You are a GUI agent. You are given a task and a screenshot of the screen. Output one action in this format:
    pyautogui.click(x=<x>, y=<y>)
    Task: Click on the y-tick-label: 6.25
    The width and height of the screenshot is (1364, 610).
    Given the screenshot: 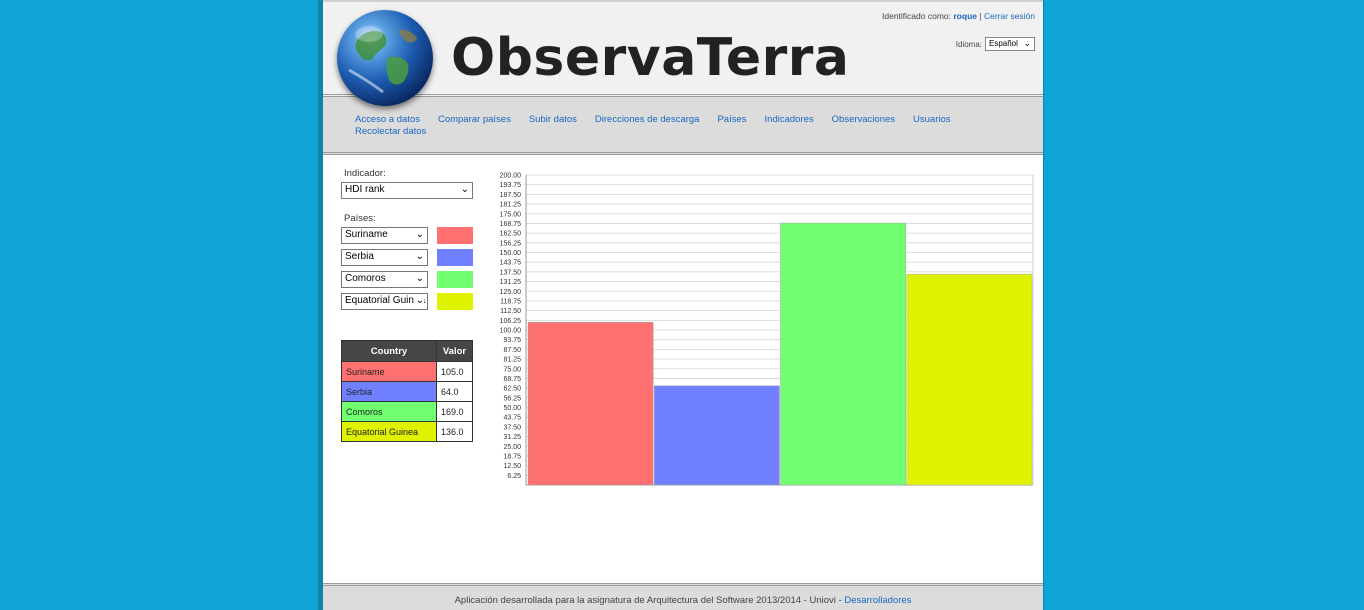 What is the action you would take?
    pyautogui.click(x=514, y=476)
    